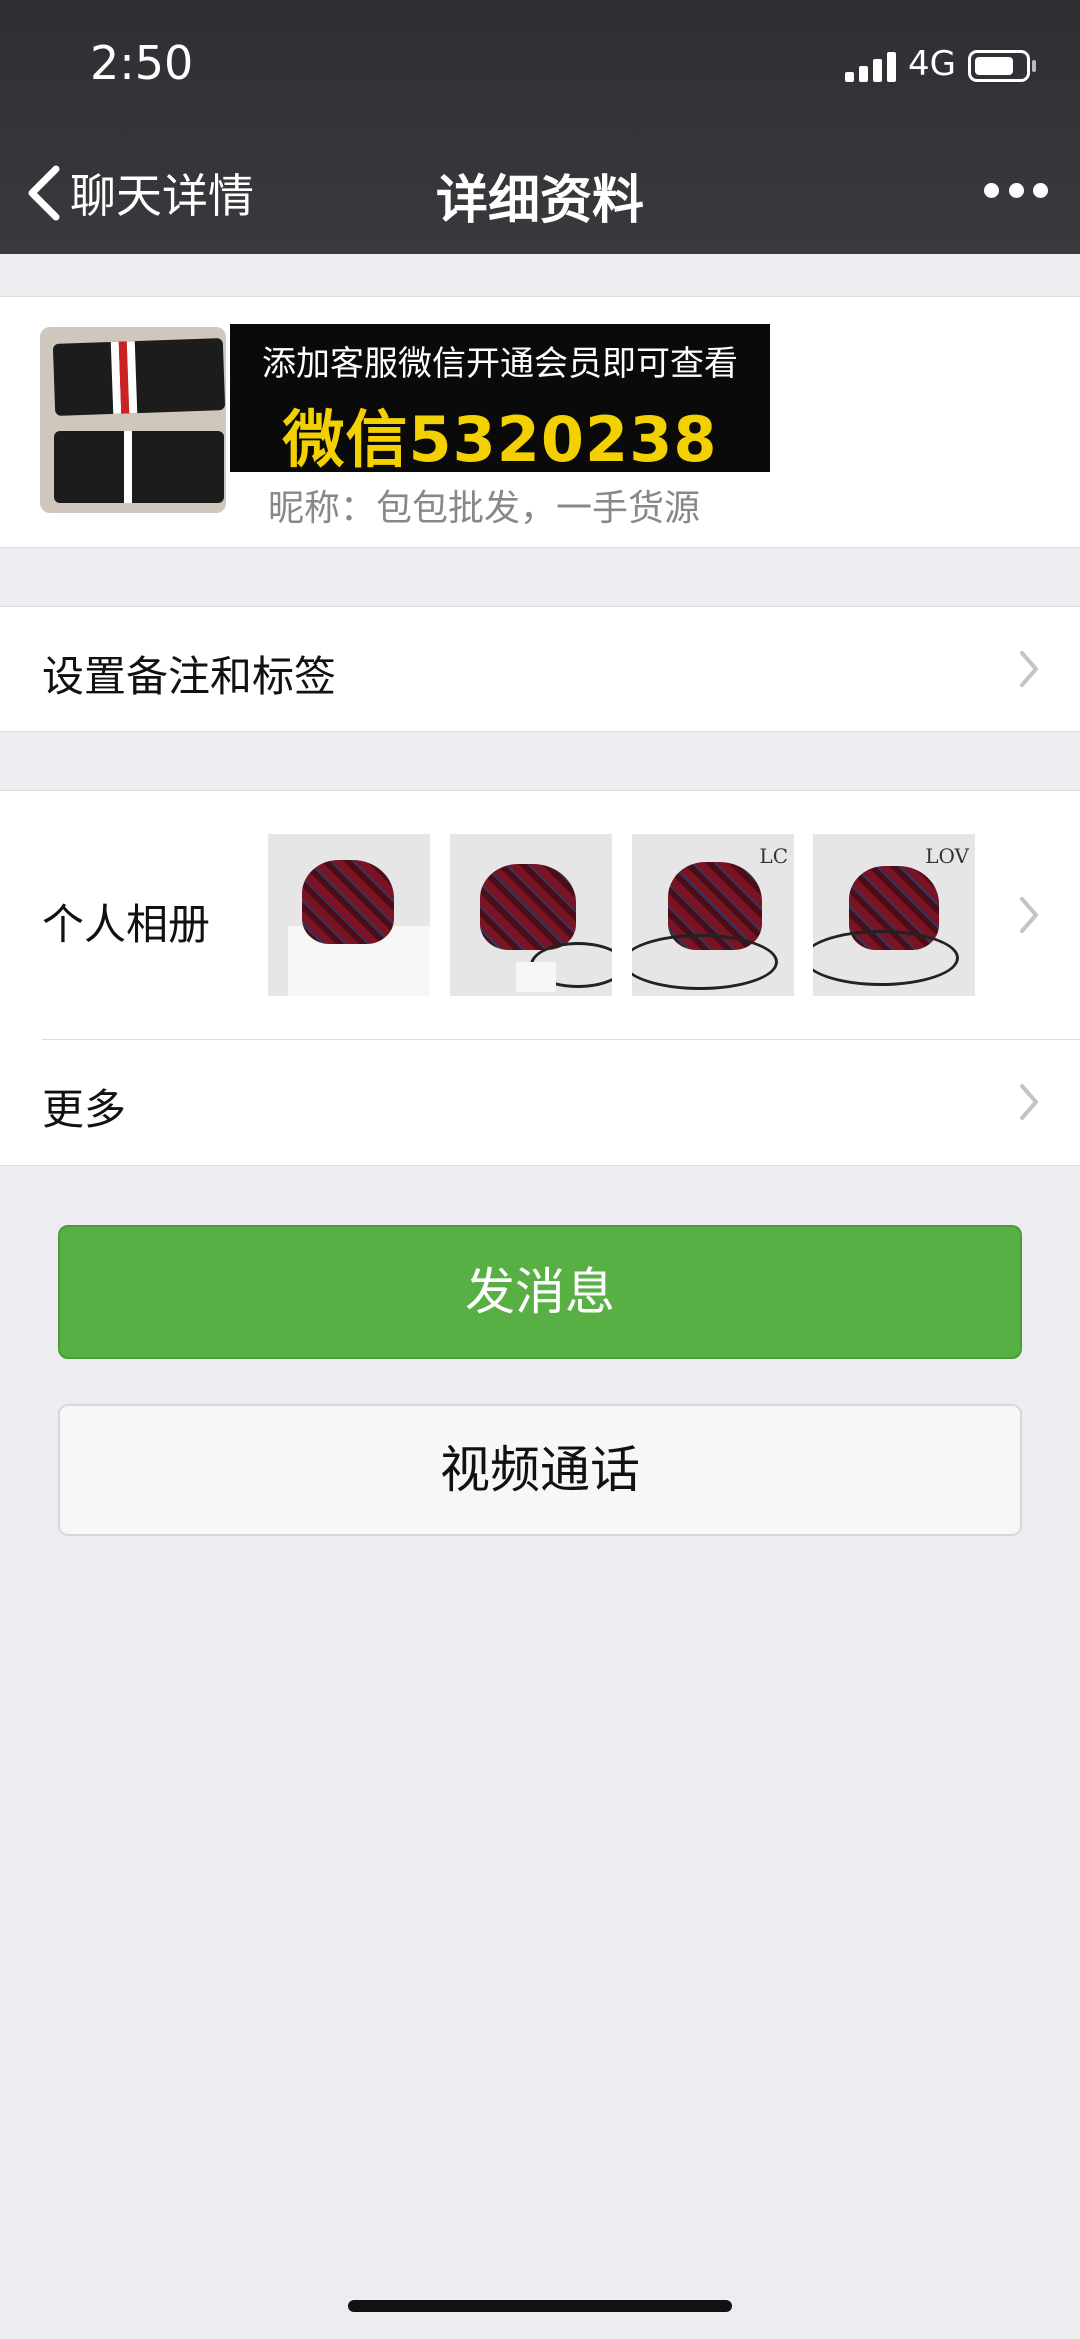 The height and width of the screenshot is (2339, 1080). What do you see at coordinates (500, 364) in the screenshot?
I see `banner-line1: 添加客服微信开通会员即可查看` at bounding box center [500, 364].